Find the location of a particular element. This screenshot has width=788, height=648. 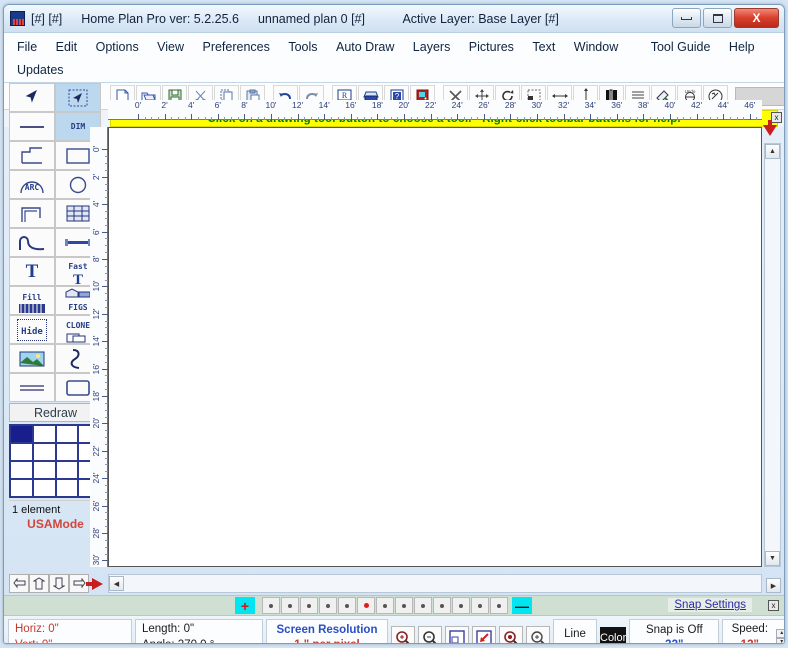

region-select-icon is located at coordinates (78, 98).